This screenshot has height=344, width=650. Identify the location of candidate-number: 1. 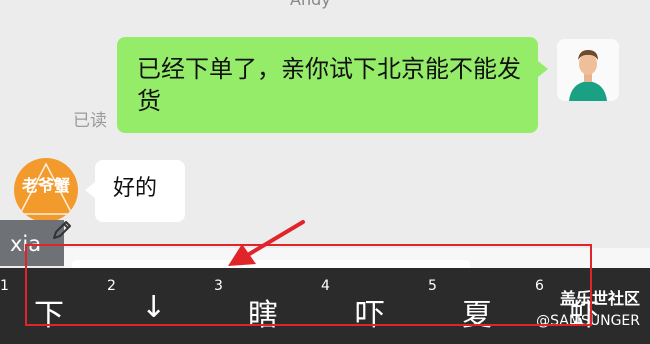
(4, 286).